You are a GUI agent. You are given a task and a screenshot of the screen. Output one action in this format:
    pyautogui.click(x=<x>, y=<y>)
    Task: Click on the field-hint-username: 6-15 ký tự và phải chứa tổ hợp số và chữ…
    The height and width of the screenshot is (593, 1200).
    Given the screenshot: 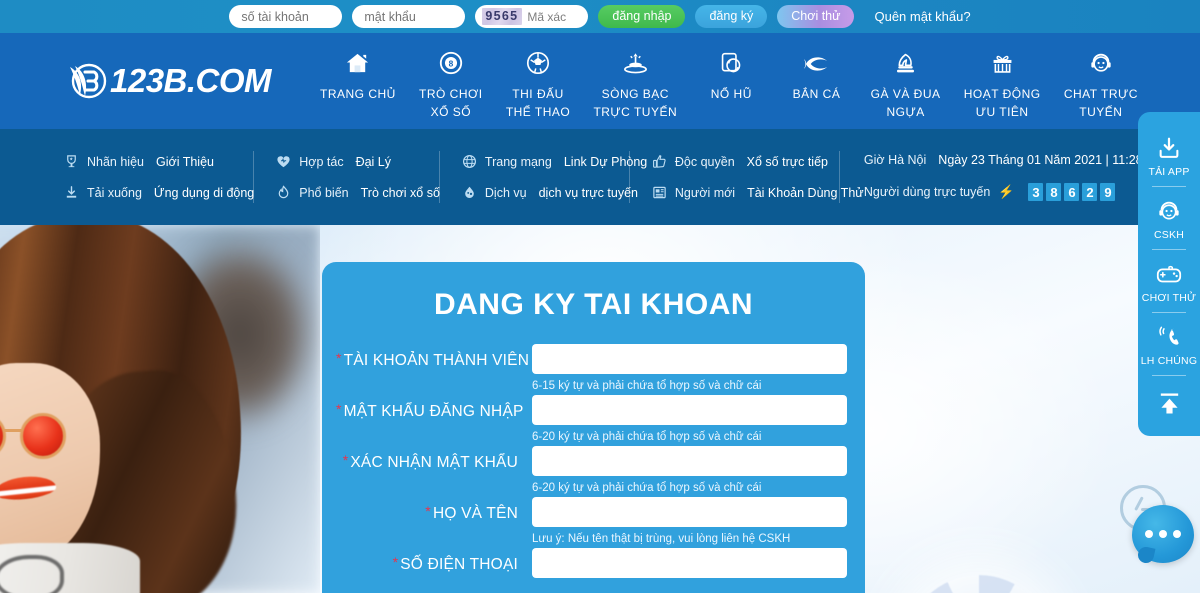 What is the action you would take?
    pyautogui.click(x=647, y=386)
    